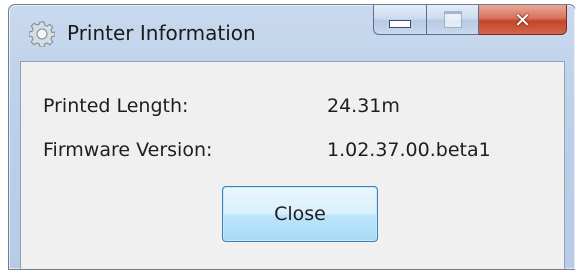 The height and width of the screenshot is (271, 575). Describe the element at coordinates (400, 23) in the screenshot. I see `minimize-icon` at that location.